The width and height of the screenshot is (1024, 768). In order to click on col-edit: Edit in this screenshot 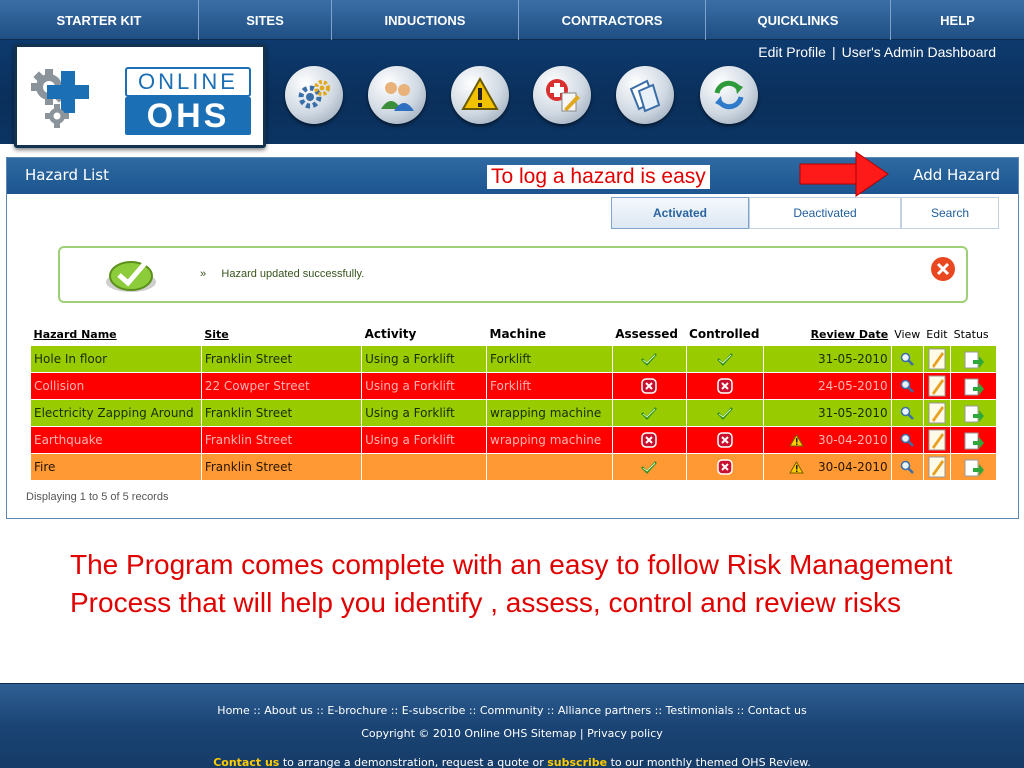, I will do `click(937, 334)`.